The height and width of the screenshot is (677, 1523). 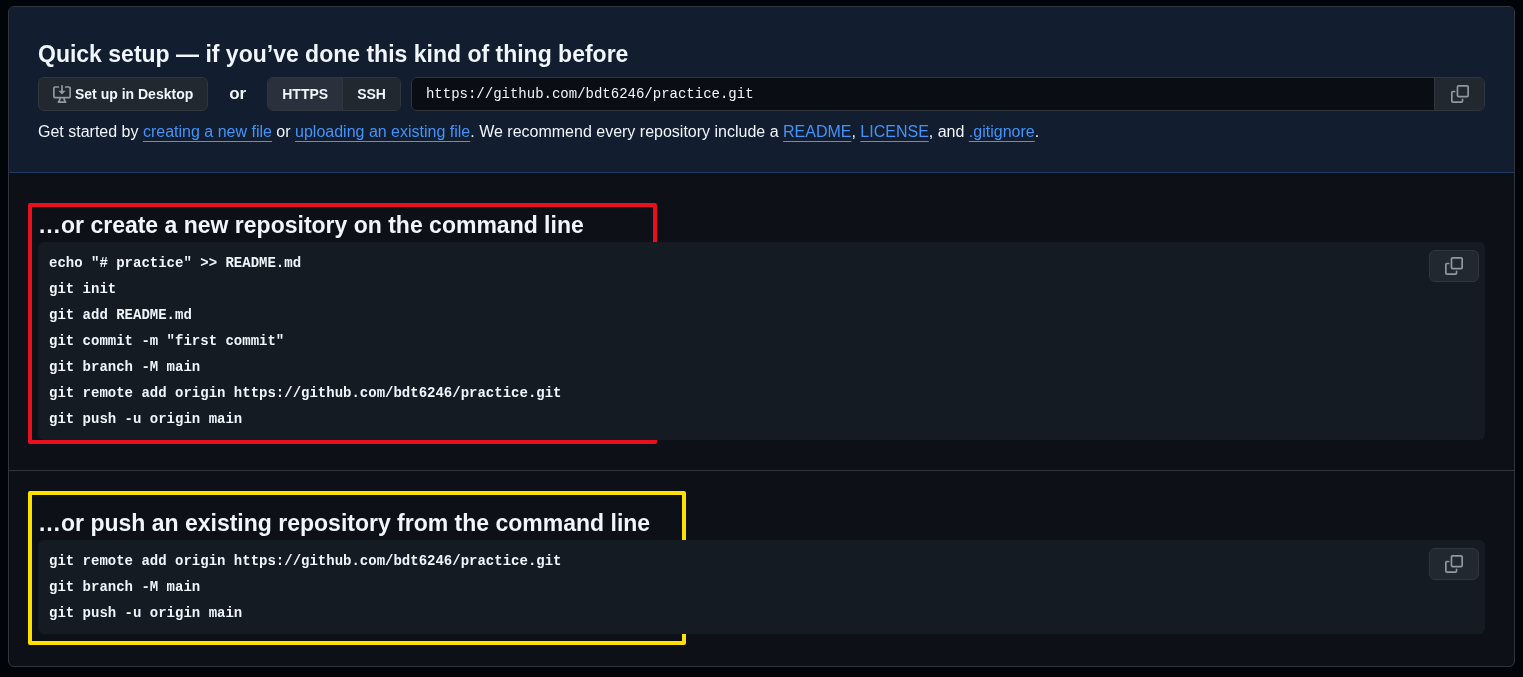 I want to click on protocol-tab: SSH, so click(x=371, y=94).